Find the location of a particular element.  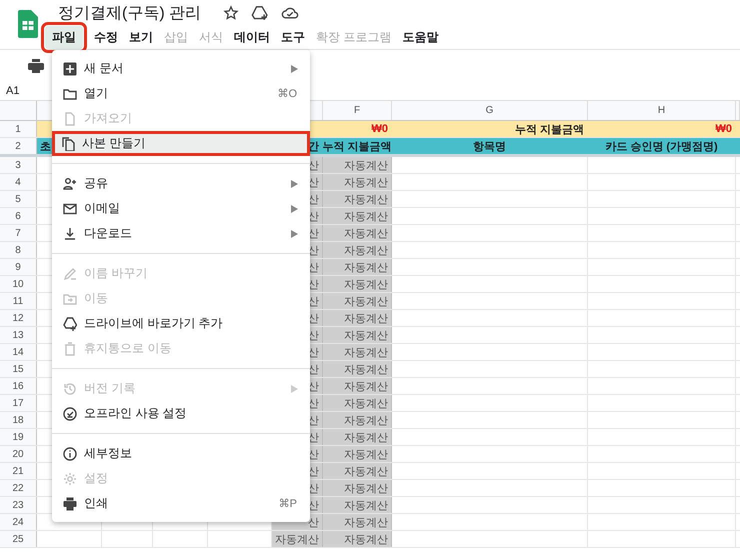

column-header: G is located at coordinates (490, 110).